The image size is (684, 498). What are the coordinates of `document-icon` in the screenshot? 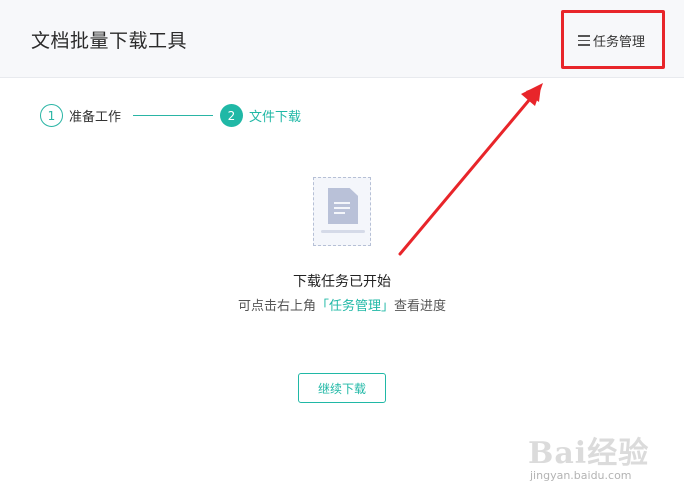 It's located at (342, 211).